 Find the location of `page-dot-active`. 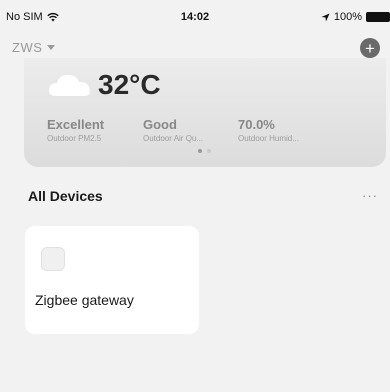

page-dot-active is located at coordinates (200, 151).